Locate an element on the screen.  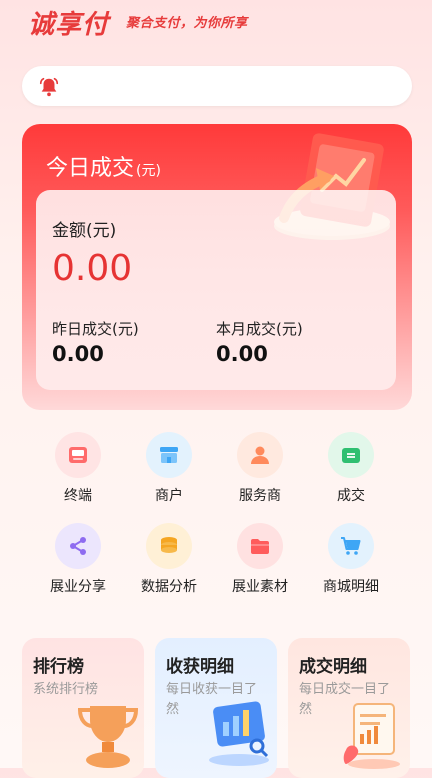
menu-item-service-provider: 服务商 is located at coordinates (260, 472).